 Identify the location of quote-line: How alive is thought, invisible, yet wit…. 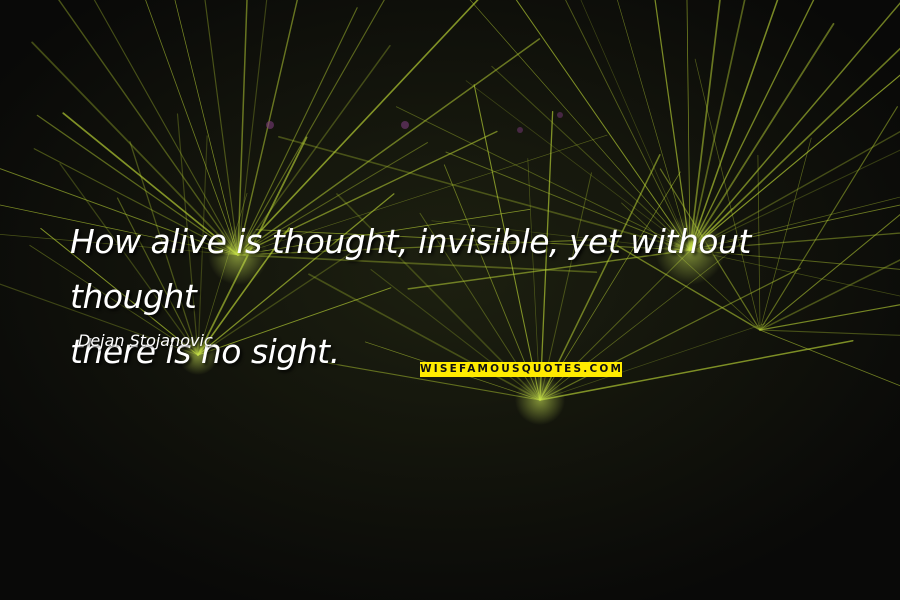
(410, 269).